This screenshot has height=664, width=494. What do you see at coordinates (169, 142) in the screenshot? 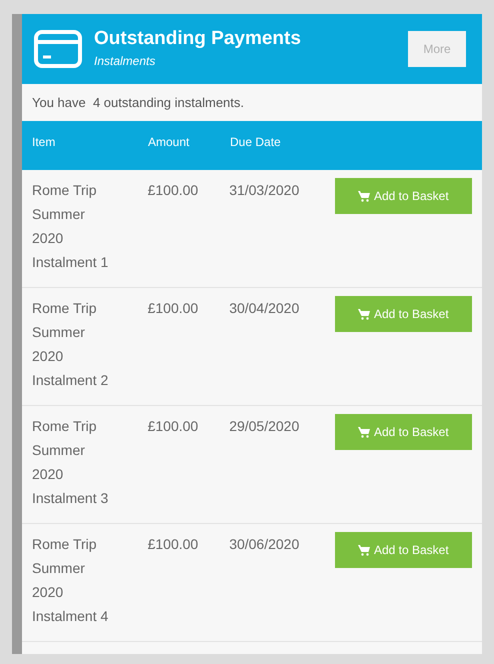
I see `column-header: Amount` at bounding box center [169, 142].